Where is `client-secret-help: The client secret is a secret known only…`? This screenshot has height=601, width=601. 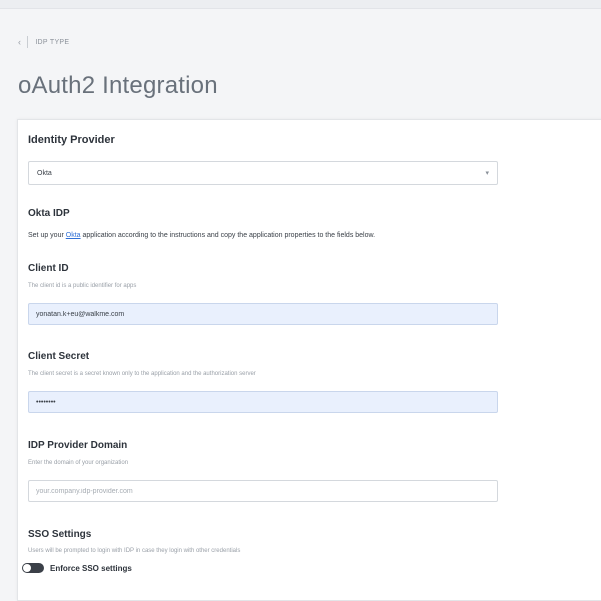 client-secret-help: The client secret is a secret known only… is located at coordinates (142, 374).